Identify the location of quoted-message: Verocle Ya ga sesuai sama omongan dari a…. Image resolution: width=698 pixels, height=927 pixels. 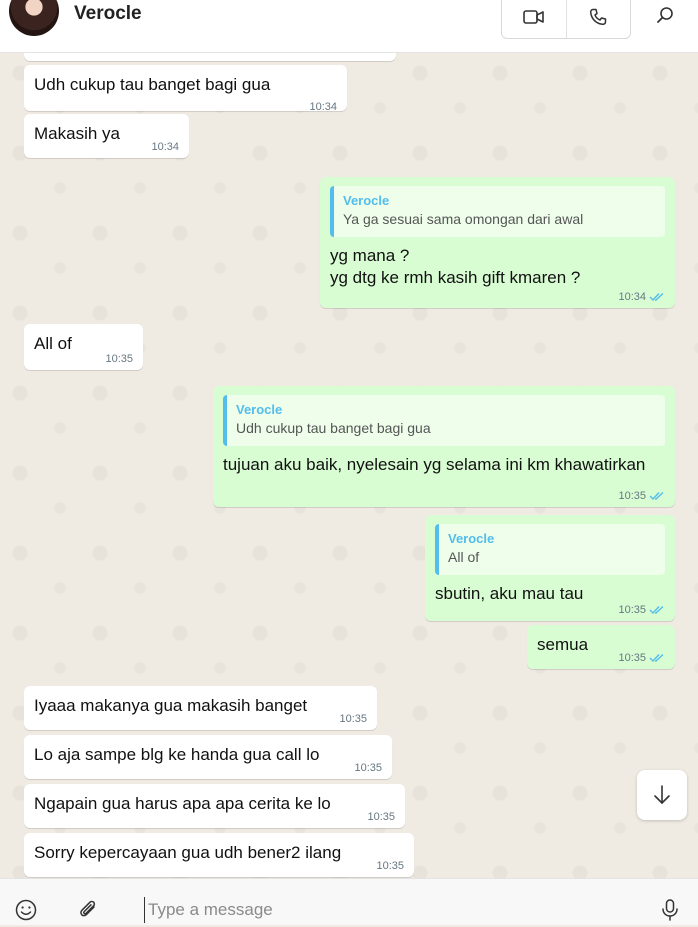
(497, 211).